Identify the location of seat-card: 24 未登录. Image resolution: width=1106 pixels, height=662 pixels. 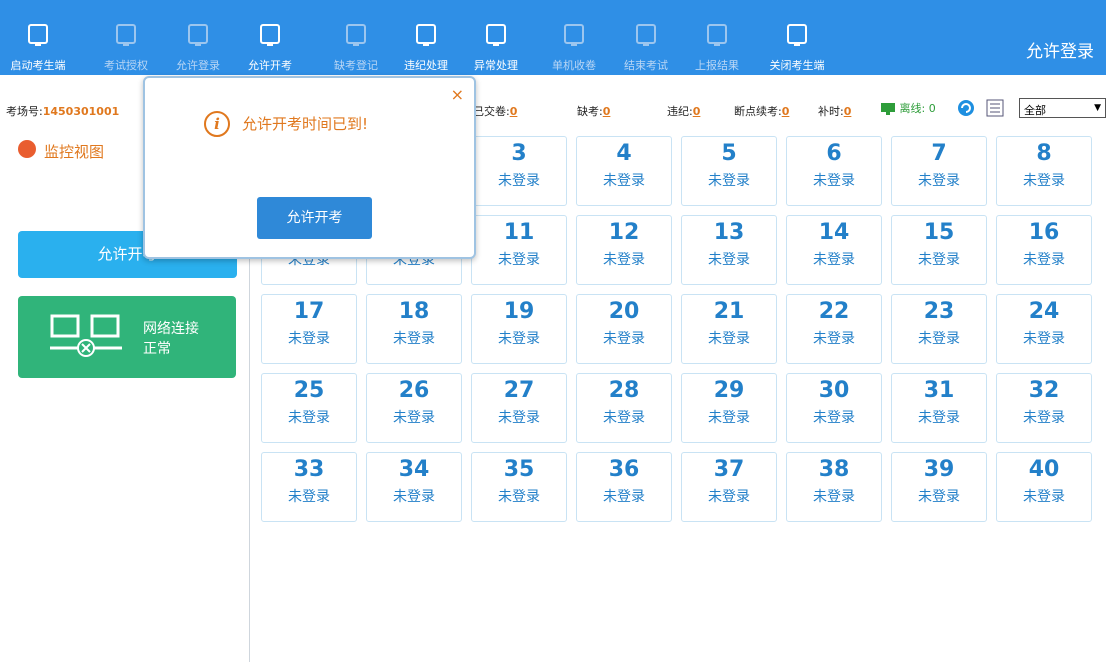
(1044, 329).